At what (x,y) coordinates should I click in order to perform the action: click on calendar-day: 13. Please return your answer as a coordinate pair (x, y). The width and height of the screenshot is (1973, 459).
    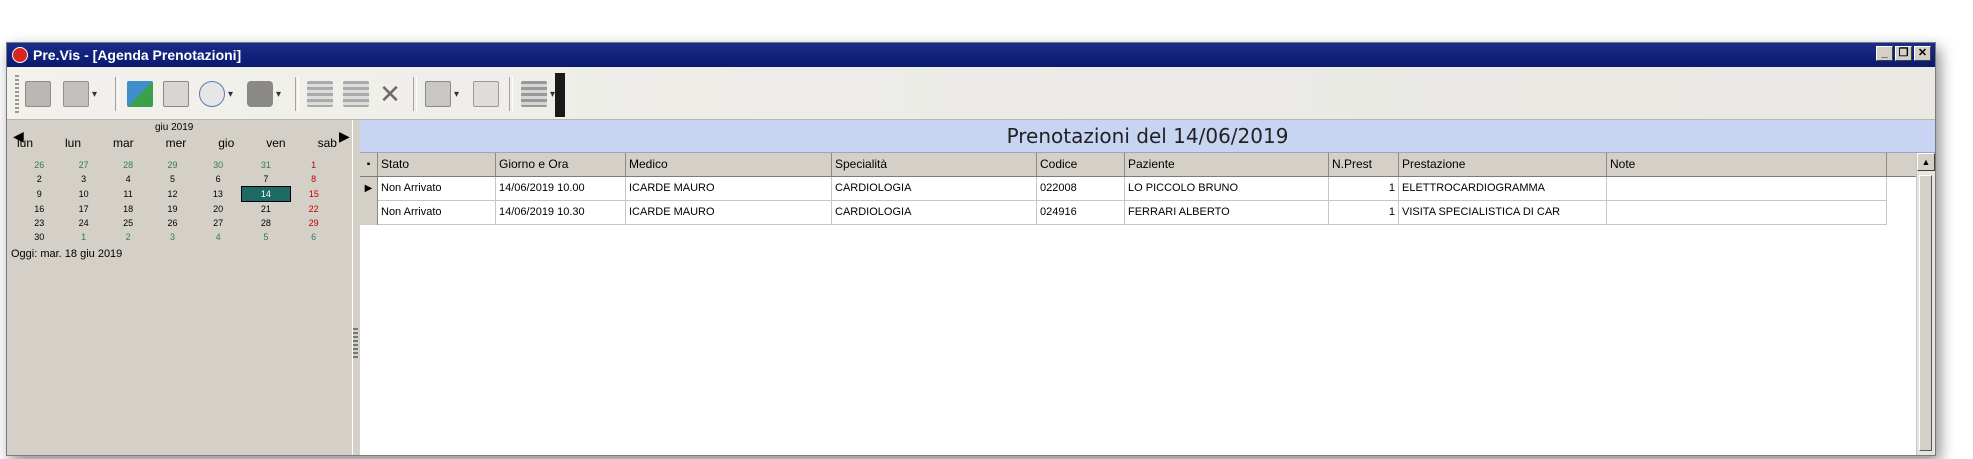
    Looking at the image, I should click on (218, 194).